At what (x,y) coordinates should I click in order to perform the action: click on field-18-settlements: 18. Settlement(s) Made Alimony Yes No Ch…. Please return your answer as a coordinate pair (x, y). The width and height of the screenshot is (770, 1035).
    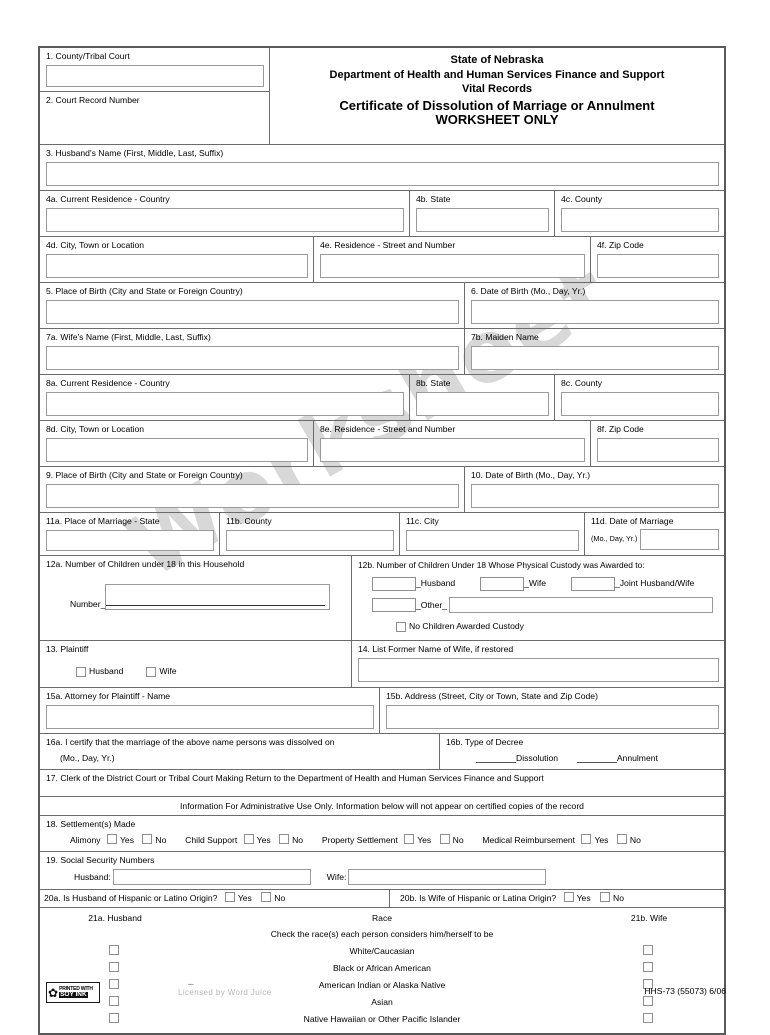
    Looking at the image, I should click on (382, 833).